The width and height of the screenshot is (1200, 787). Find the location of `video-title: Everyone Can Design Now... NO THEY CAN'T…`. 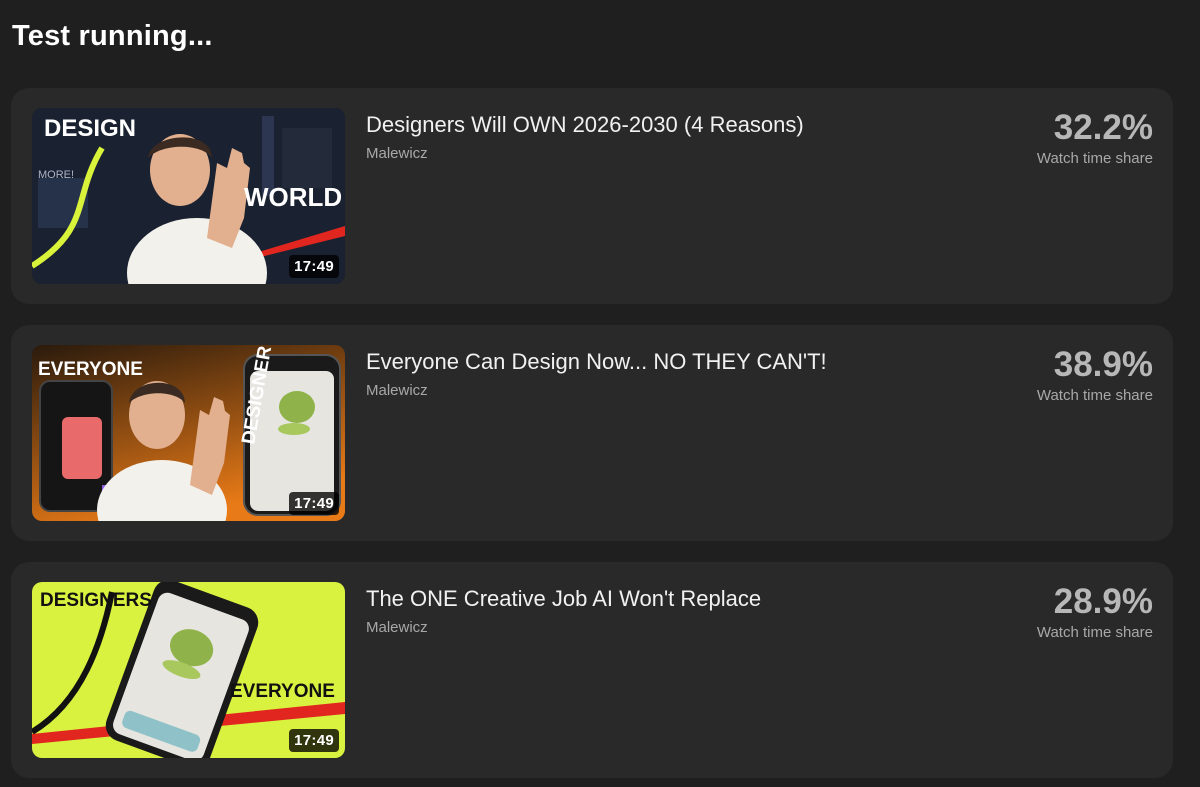

video-title: Everyone Can Design Now... NO THEY CAN'T… is located at coordinates (596, 362).